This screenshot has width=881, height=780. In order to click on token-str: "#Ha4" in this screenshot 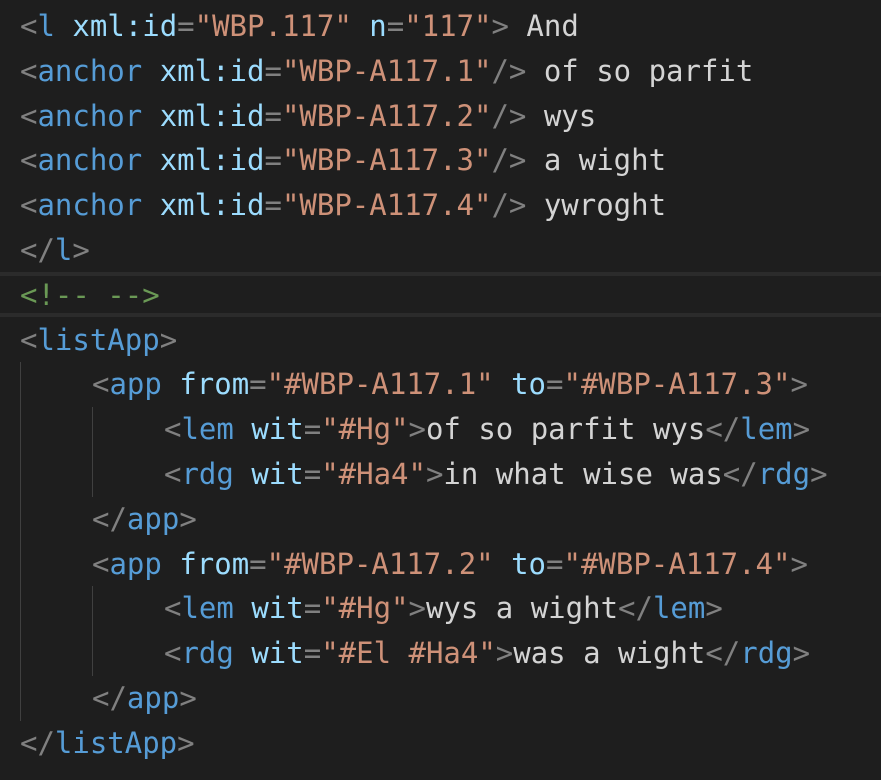, I will do `click(373, 474)`.